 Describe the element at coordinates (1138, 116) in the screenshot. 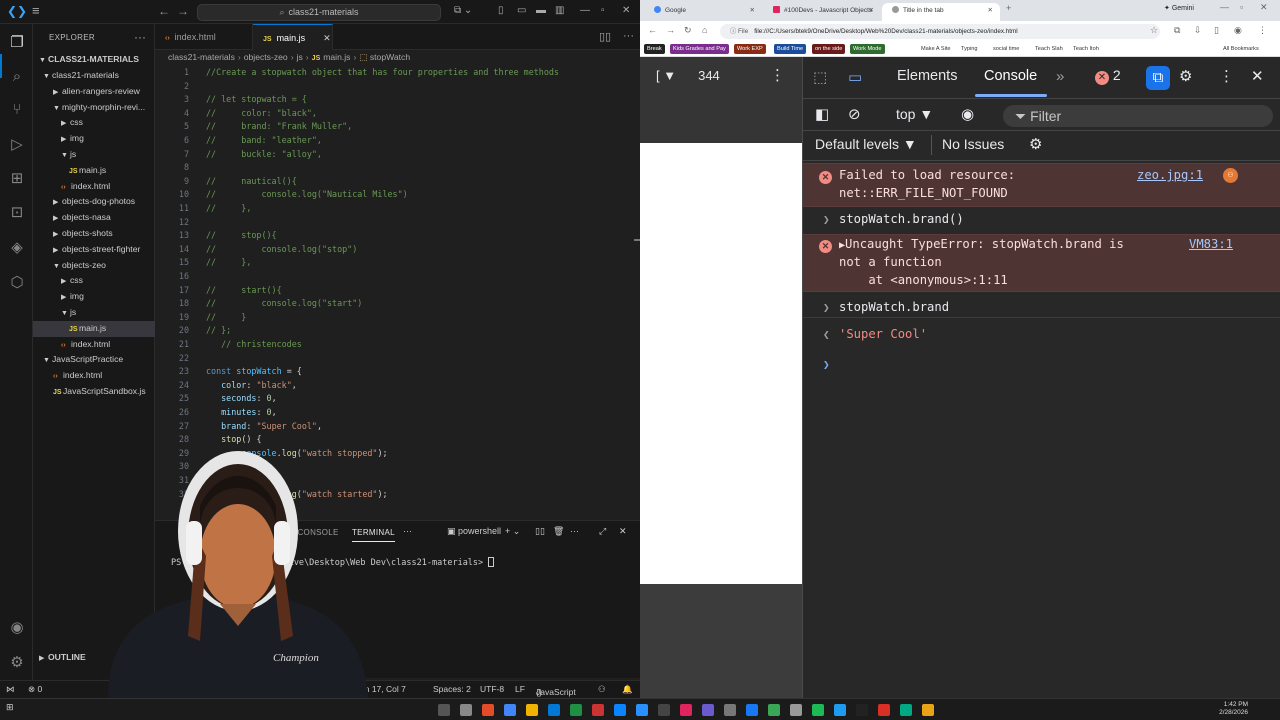

I see `console-filter-input: ⏷ Filter` at that location.